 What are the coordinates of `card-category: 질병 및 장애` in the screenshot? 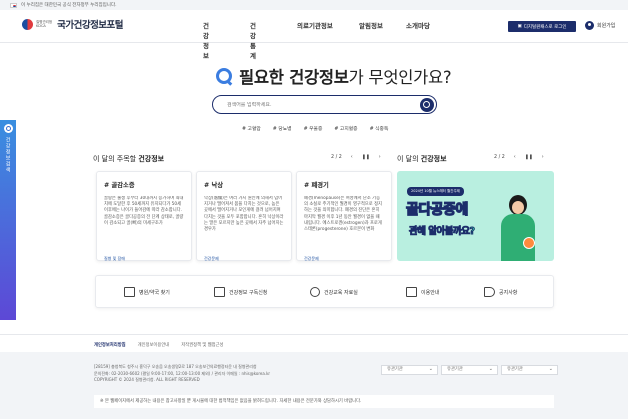 It's located at (114, 258).